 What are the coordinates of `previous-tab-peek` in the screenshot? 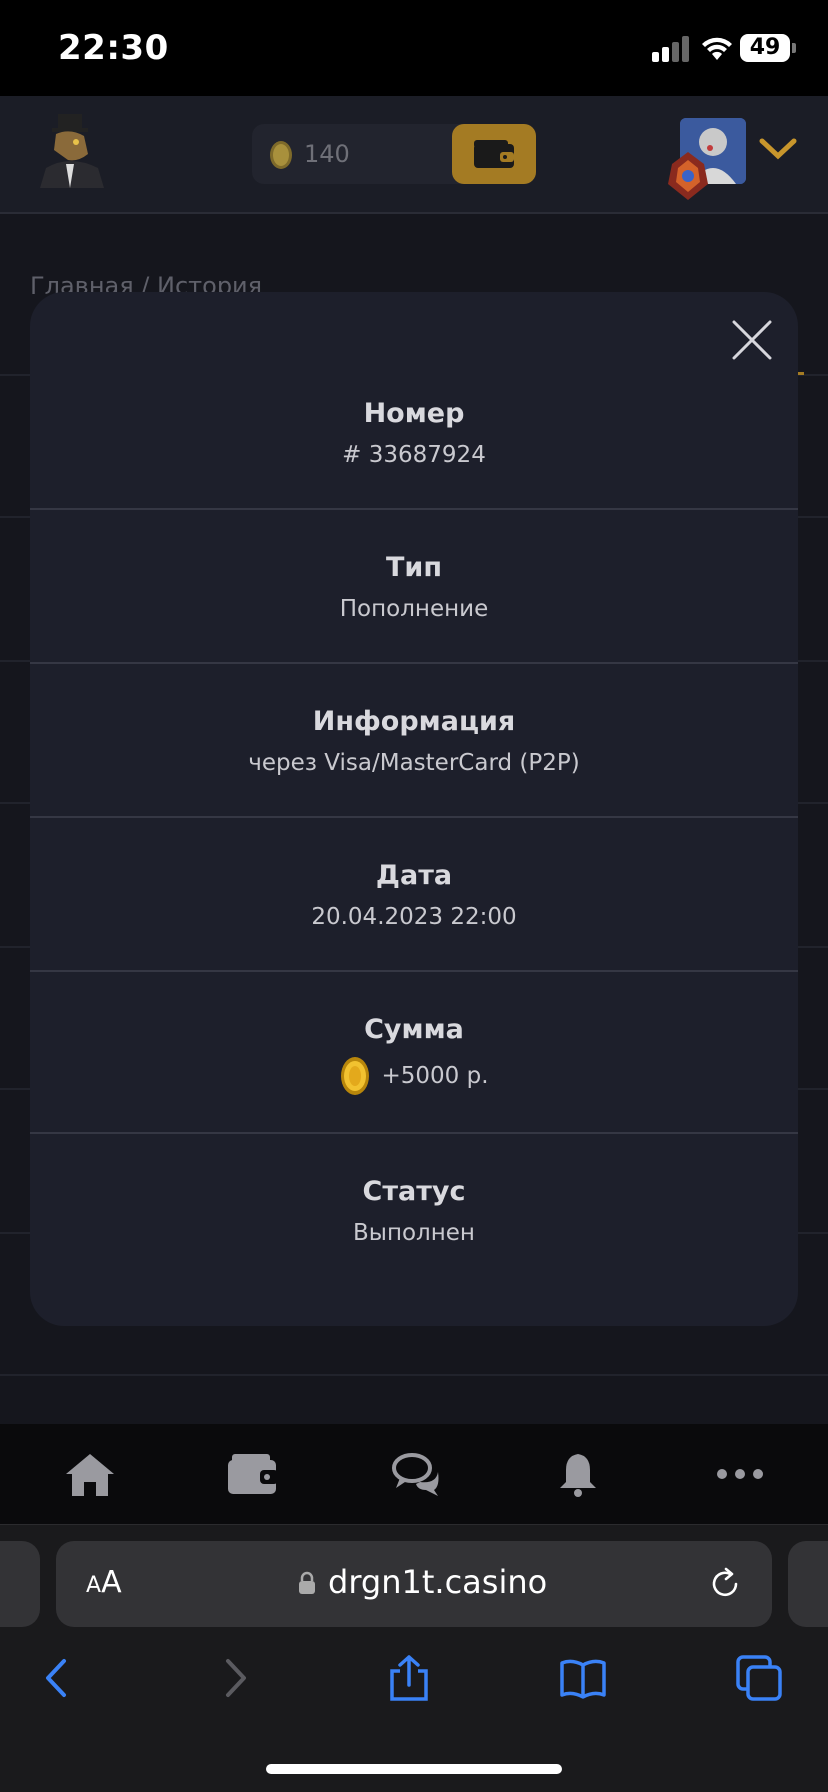 It's located at (20, 1584).